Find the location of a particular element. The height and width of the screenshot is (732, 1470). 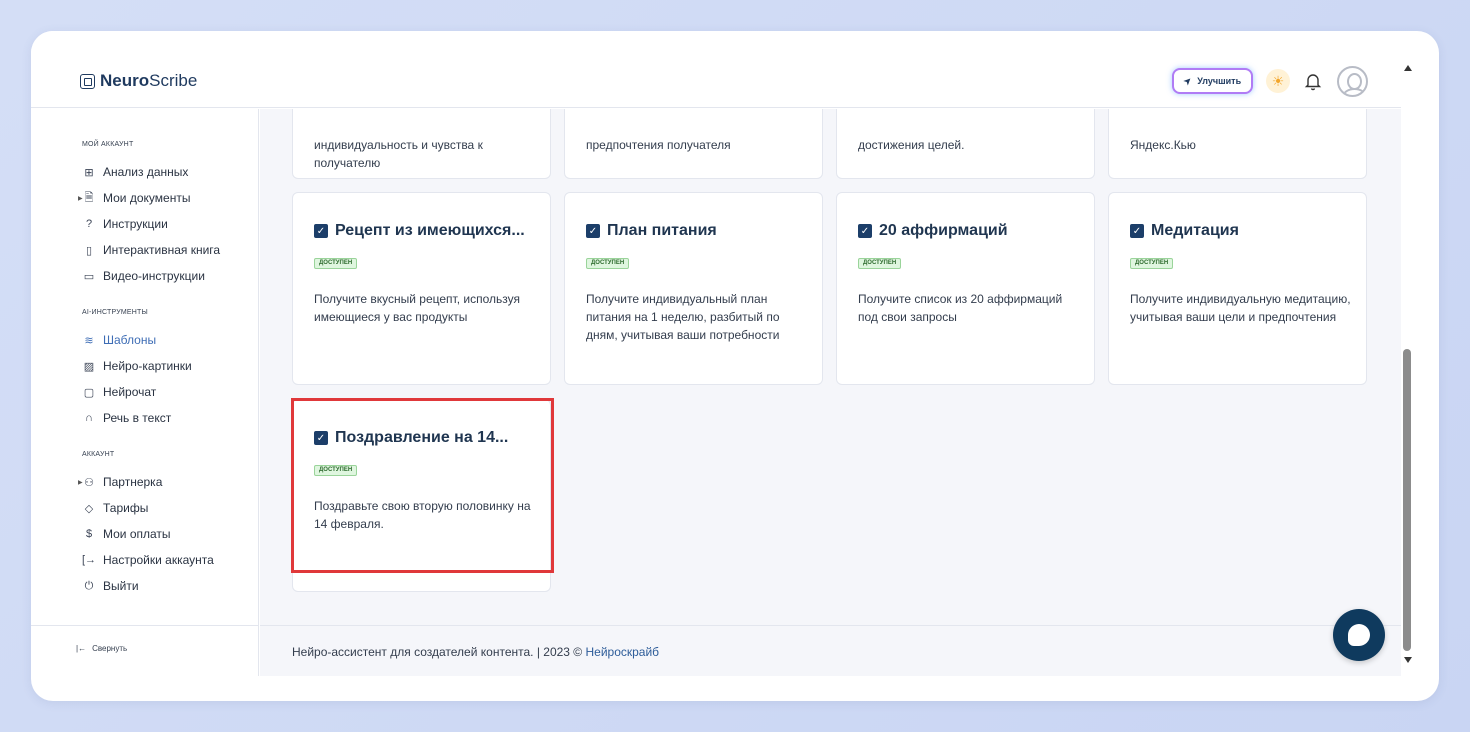

sidebar-item-my-payments: $ Мои оплаты is located at coordinates (126, 534).